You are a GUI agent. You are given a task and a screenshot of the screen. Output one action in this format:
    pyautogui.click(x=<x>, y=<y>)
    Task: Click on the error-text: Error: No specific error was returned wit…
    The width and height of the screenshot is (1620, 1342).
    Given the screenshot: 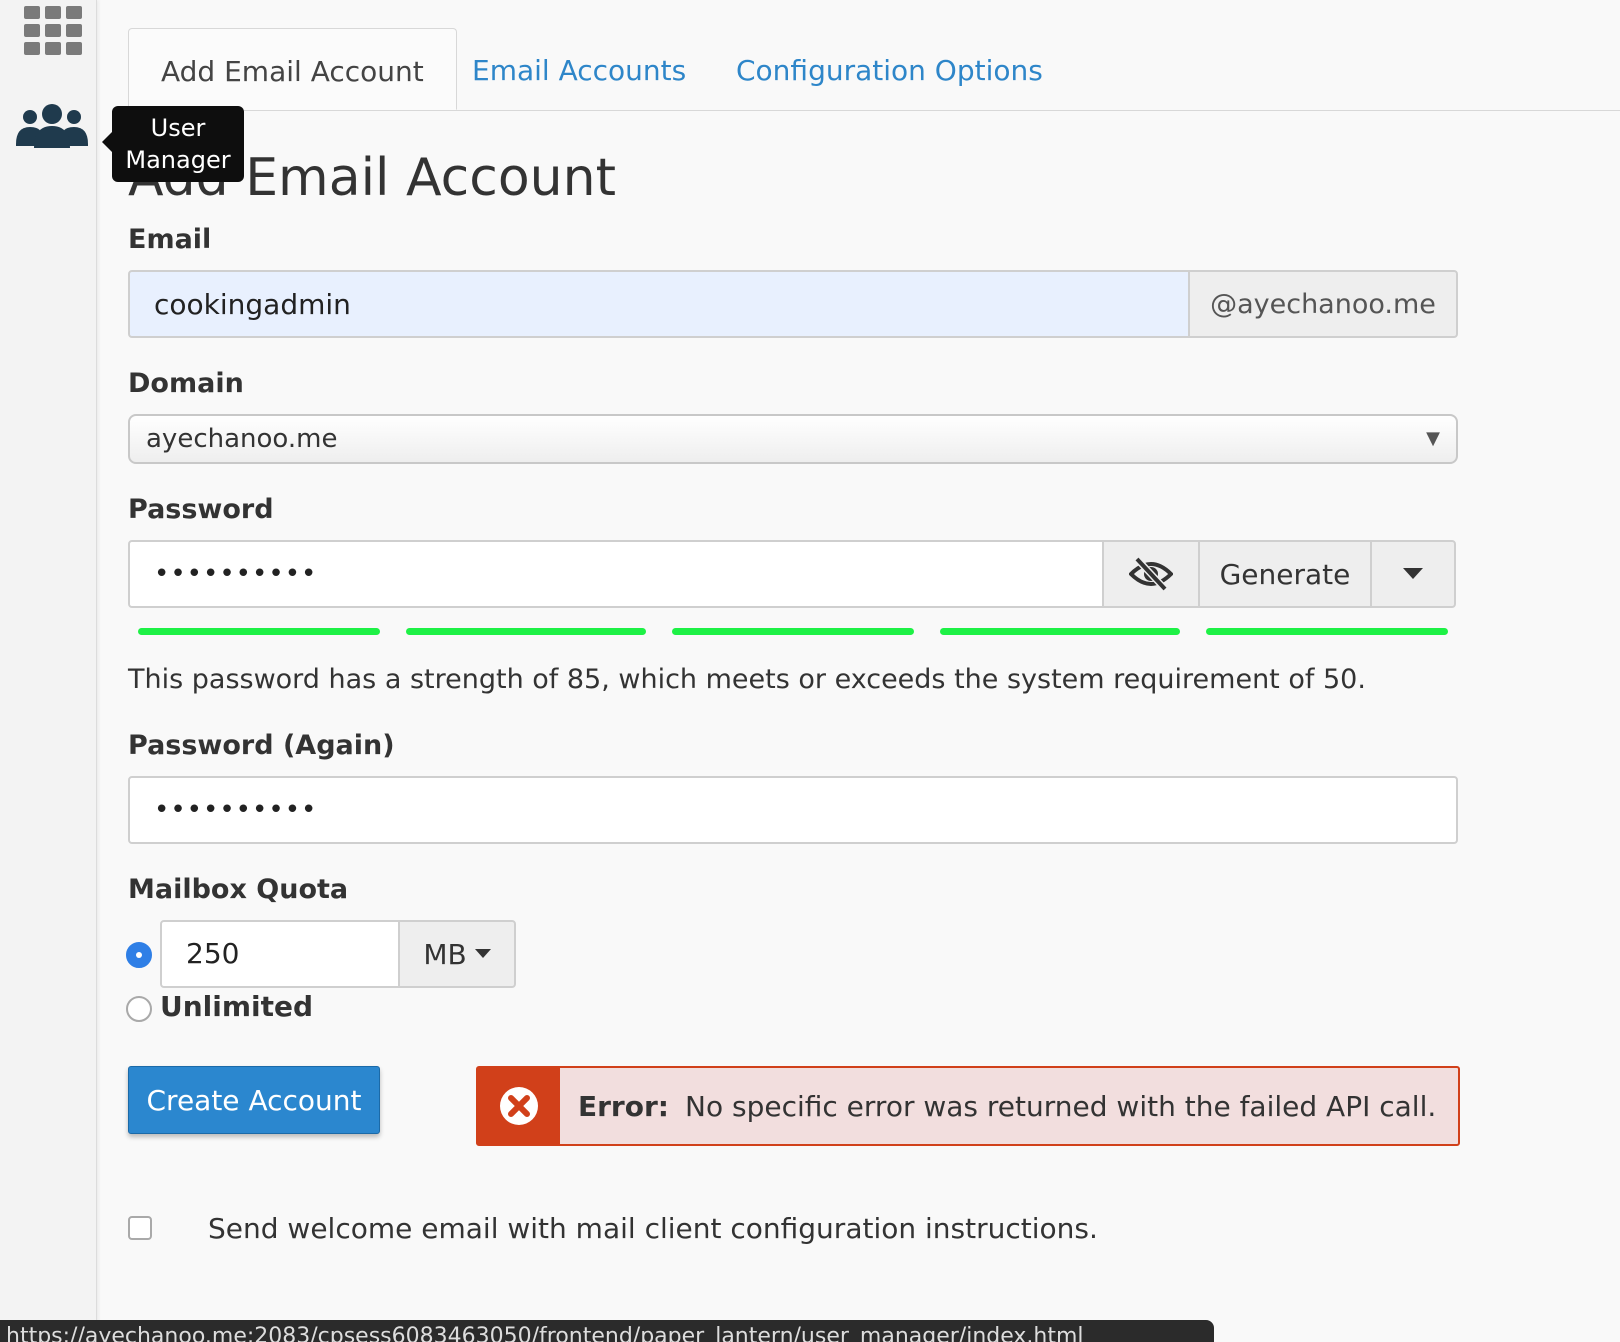 What is the action you would take?
    pyautogui.click(x=998, y=1106)
    